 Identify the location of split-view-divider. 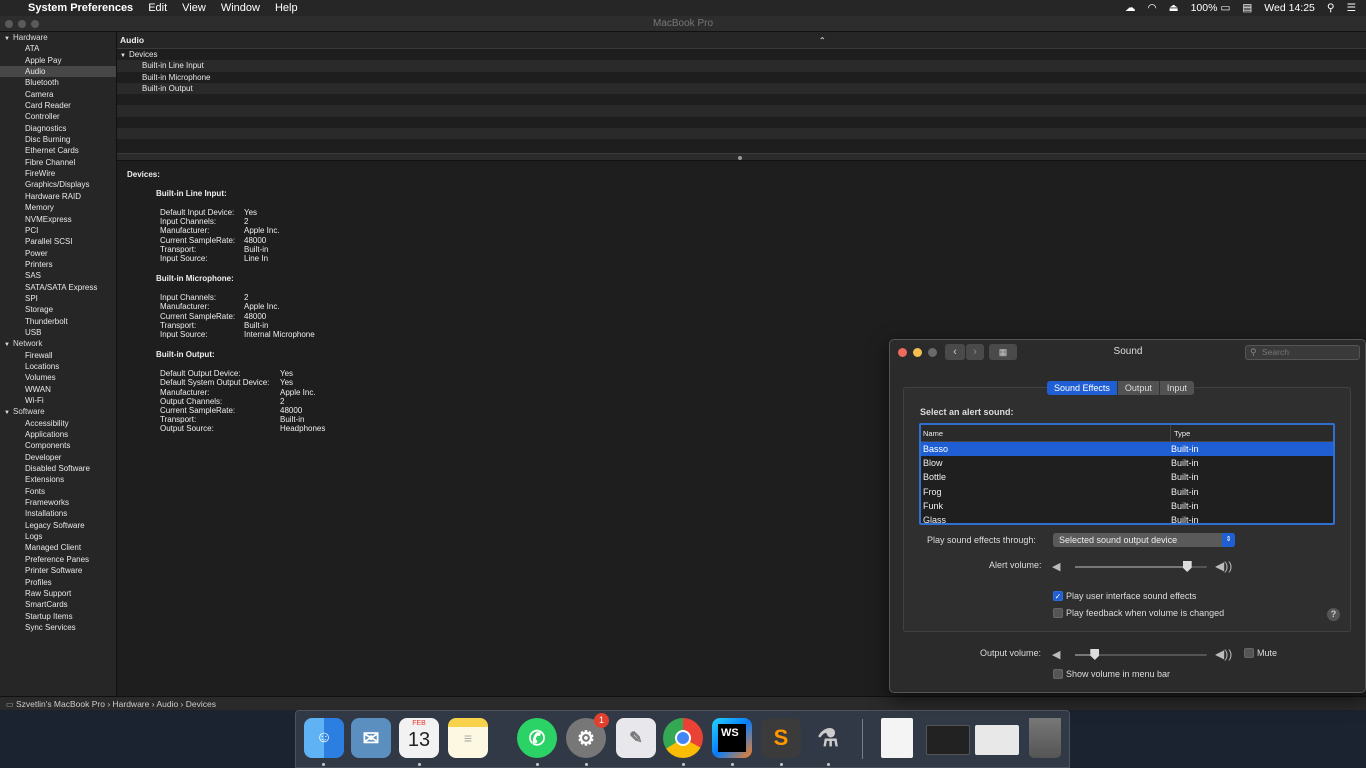
(741, 157).